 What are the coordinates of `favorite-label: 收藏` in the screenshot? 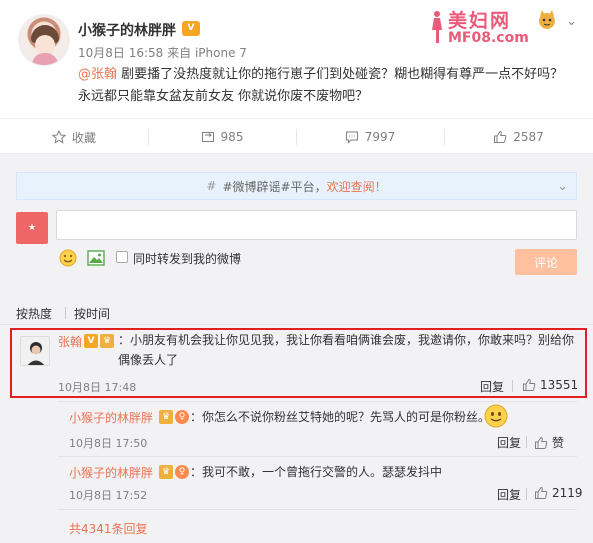 It's located at (83, 137).